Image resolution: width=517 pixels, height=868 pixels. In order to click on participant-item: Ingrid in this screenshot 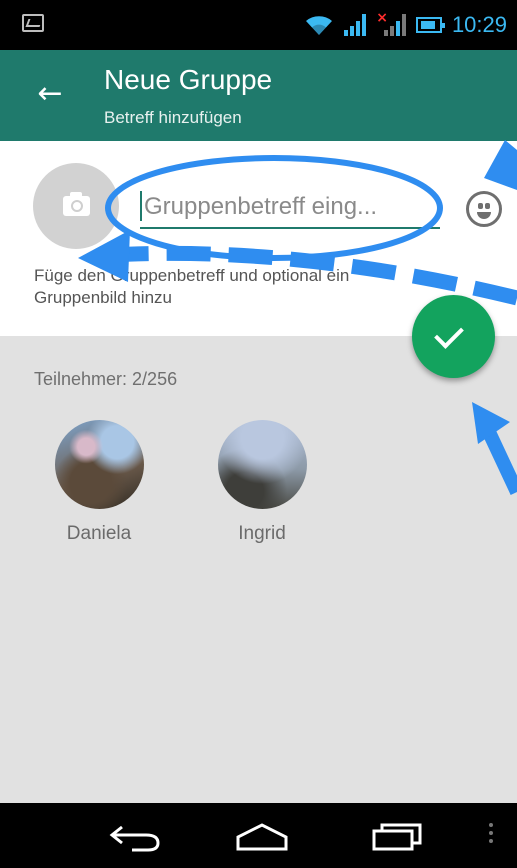, I will do `click(262, 482)`.